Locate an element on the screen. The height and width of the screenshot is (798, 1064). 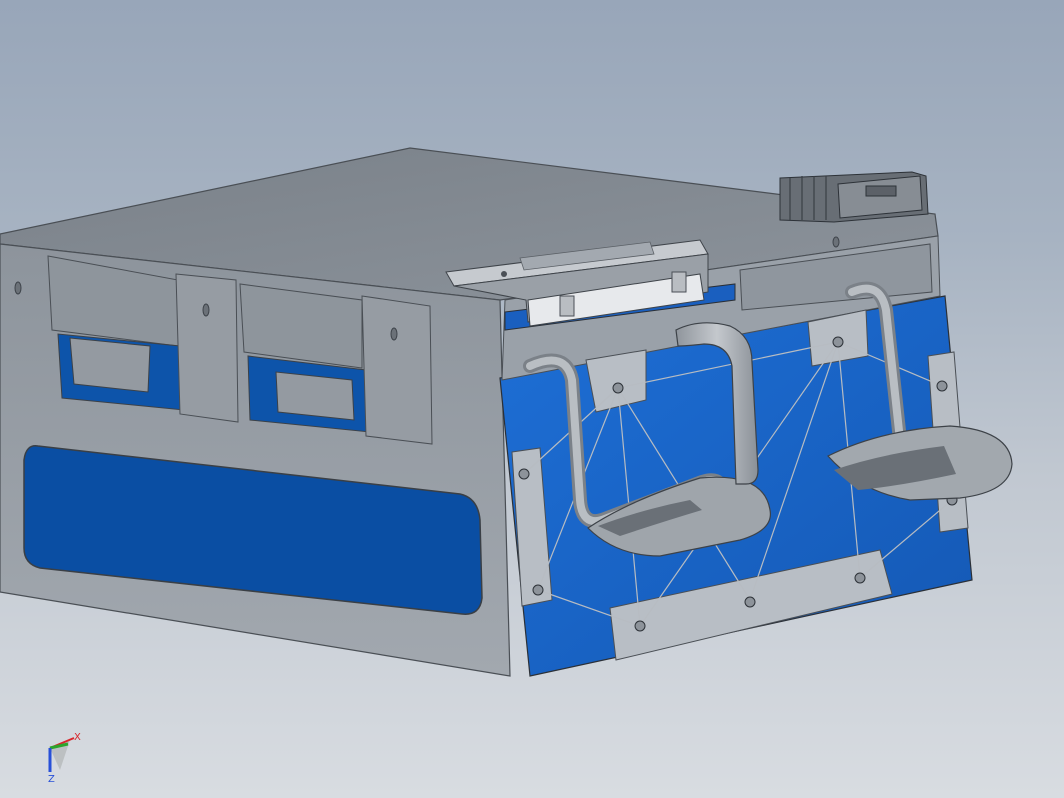
coordinate-triad: X Z is located at coordinates (64, 758).